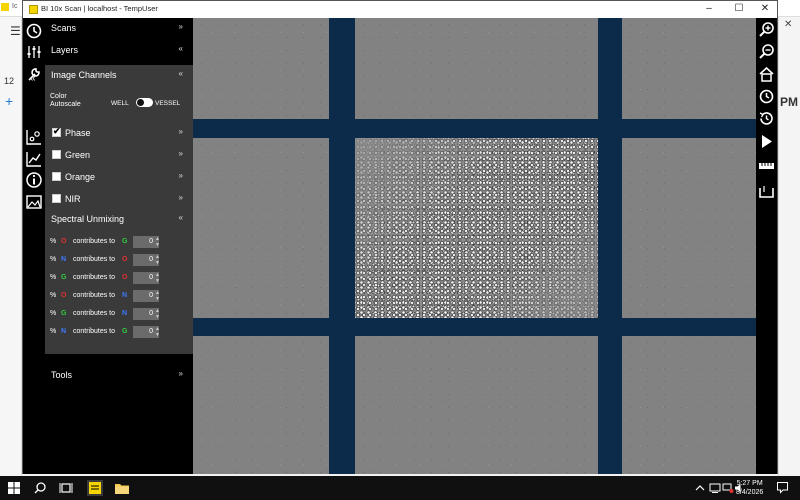 This screenshot has width=800, height=500. What do you see at coordinates (766, 96) in the screenshot?
I see `history-icon` at bounding box center [766, 96].